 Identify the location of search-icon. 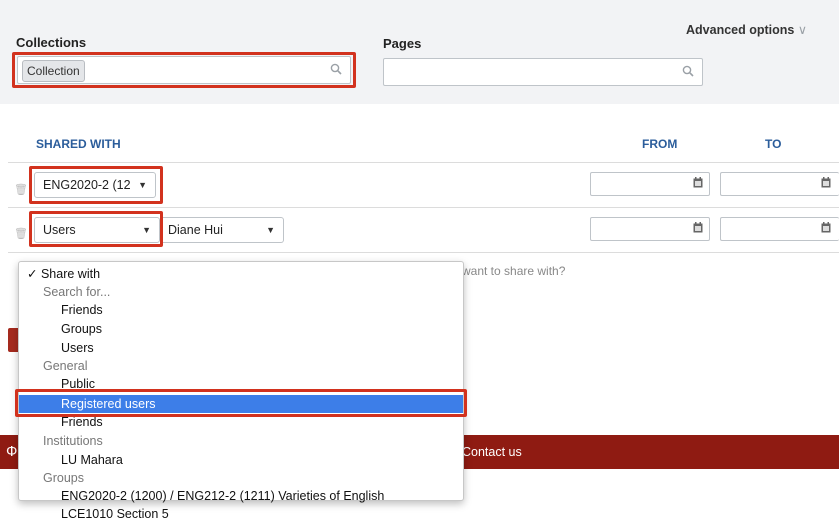
(688, 72).